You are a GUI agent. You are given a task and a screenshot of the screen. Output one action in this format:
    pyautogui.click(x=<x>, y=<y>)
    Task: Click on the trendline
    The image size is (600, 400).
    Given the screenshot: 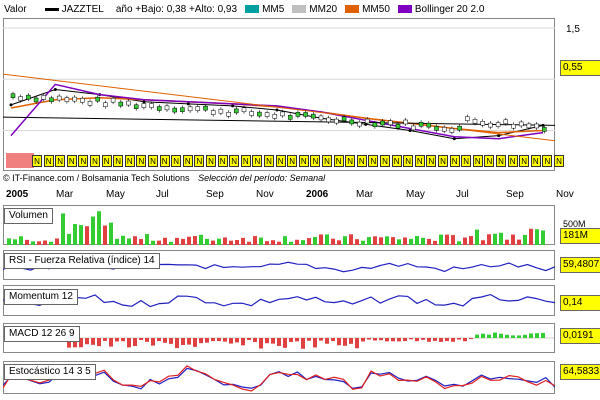 What is the action you would take?
    pyautogui.click(x=279, y=121)
    